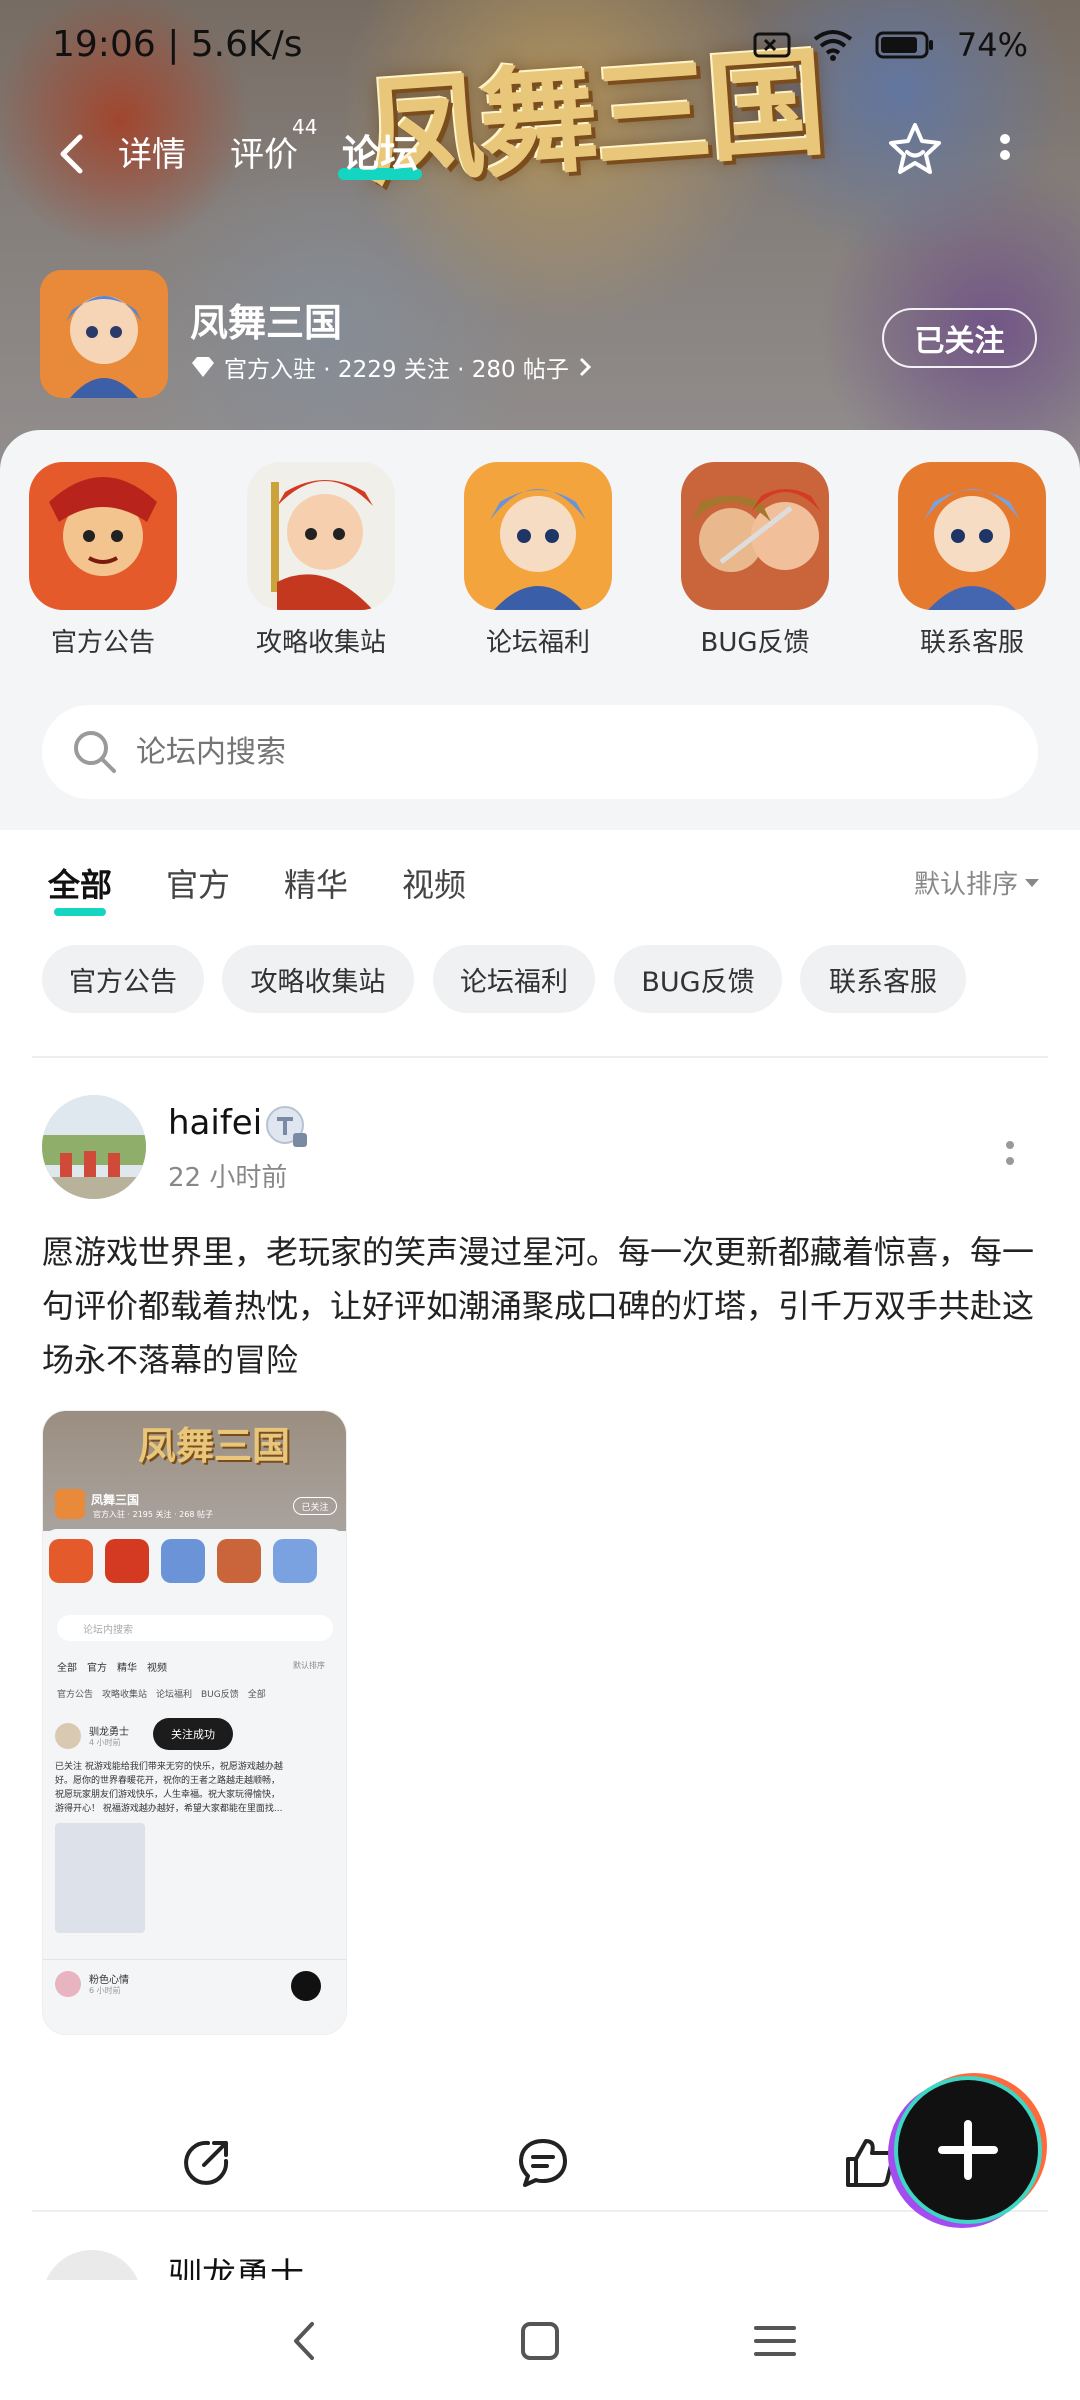 This screenshot has width=1080, height=2400. I want to click on quick-link-bug-report: BUG反馈, so click(755, 560).